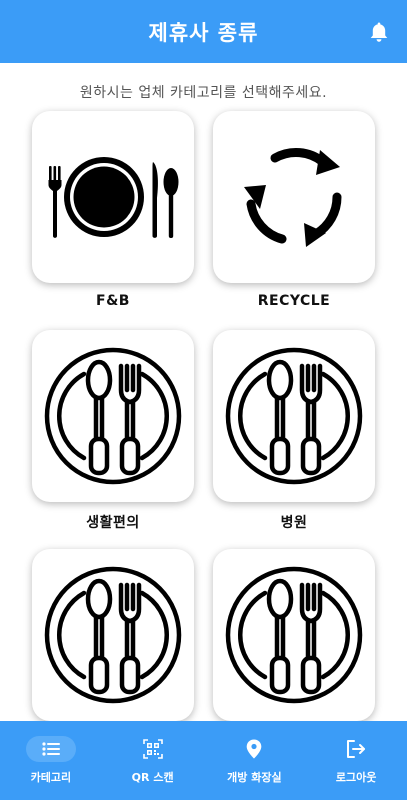  I want to click on category-label: F&B, so click(113, 301).